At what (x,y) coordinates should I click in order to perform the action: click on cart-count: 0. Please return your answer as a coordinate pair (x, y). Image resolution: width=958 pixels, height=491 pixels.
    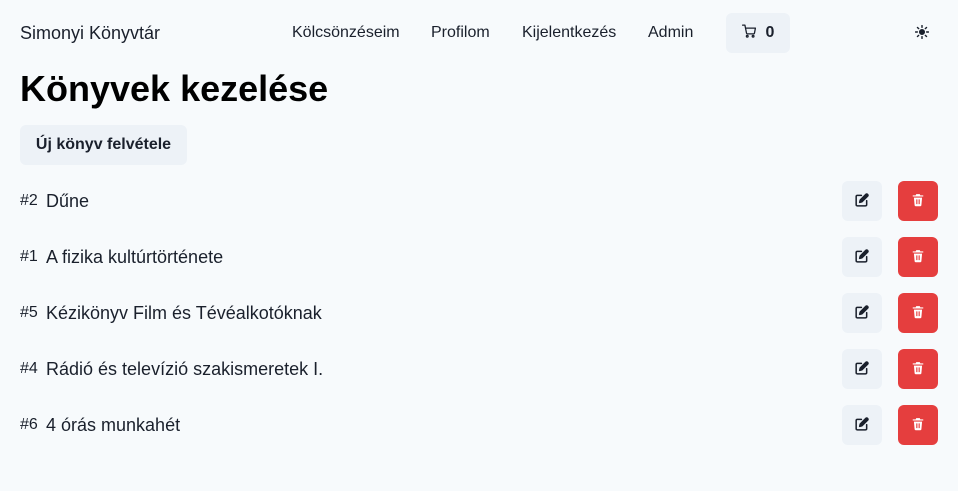
    Looking at the image, I should click on (770, 32).